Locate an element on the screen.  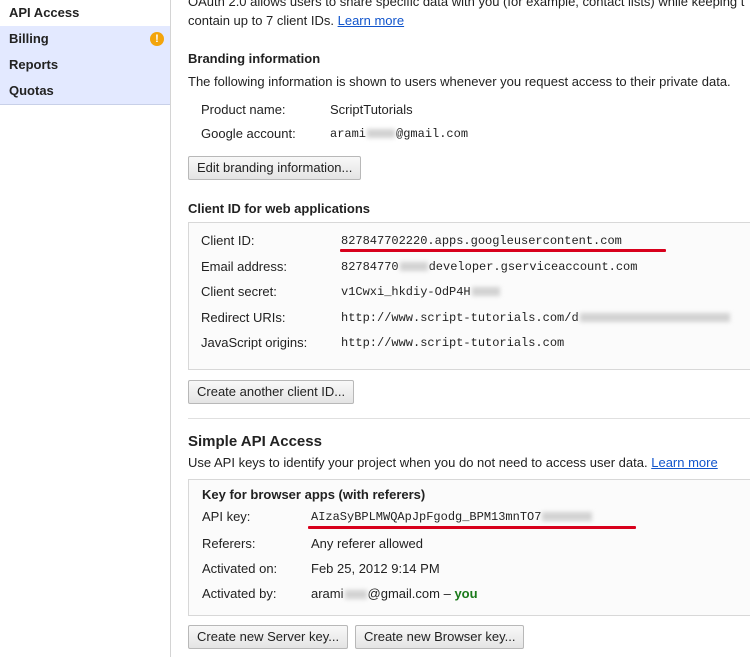
sidebar-item-label: Billing is located at coordinates (29, 38).